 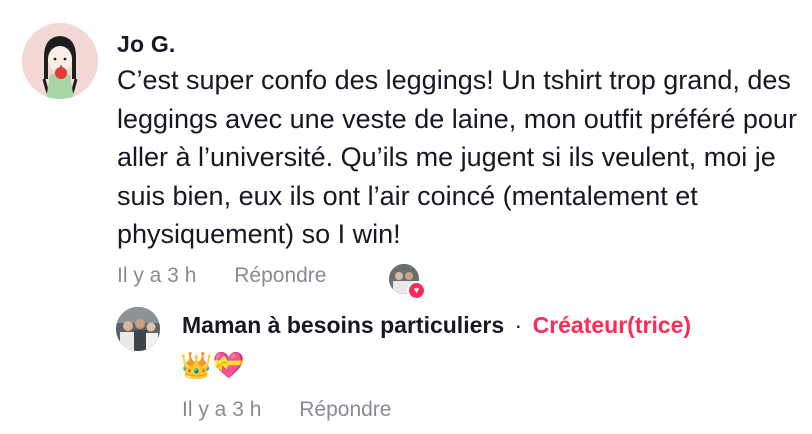 What do you see at coordinates (222, 409) in the screenshot?
I see `reply-timestamp: Il y a 3 h` at bounding box center [222, 409].